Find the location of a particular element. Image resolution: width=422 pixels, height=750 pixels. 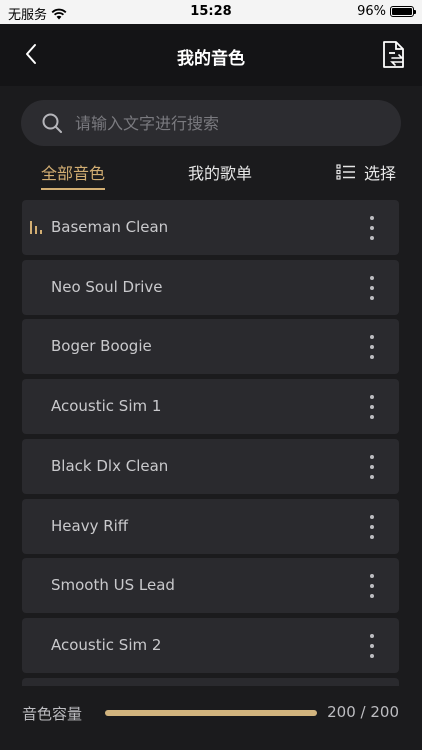

battery-percent: 96% is located at coordinates (371, 11).